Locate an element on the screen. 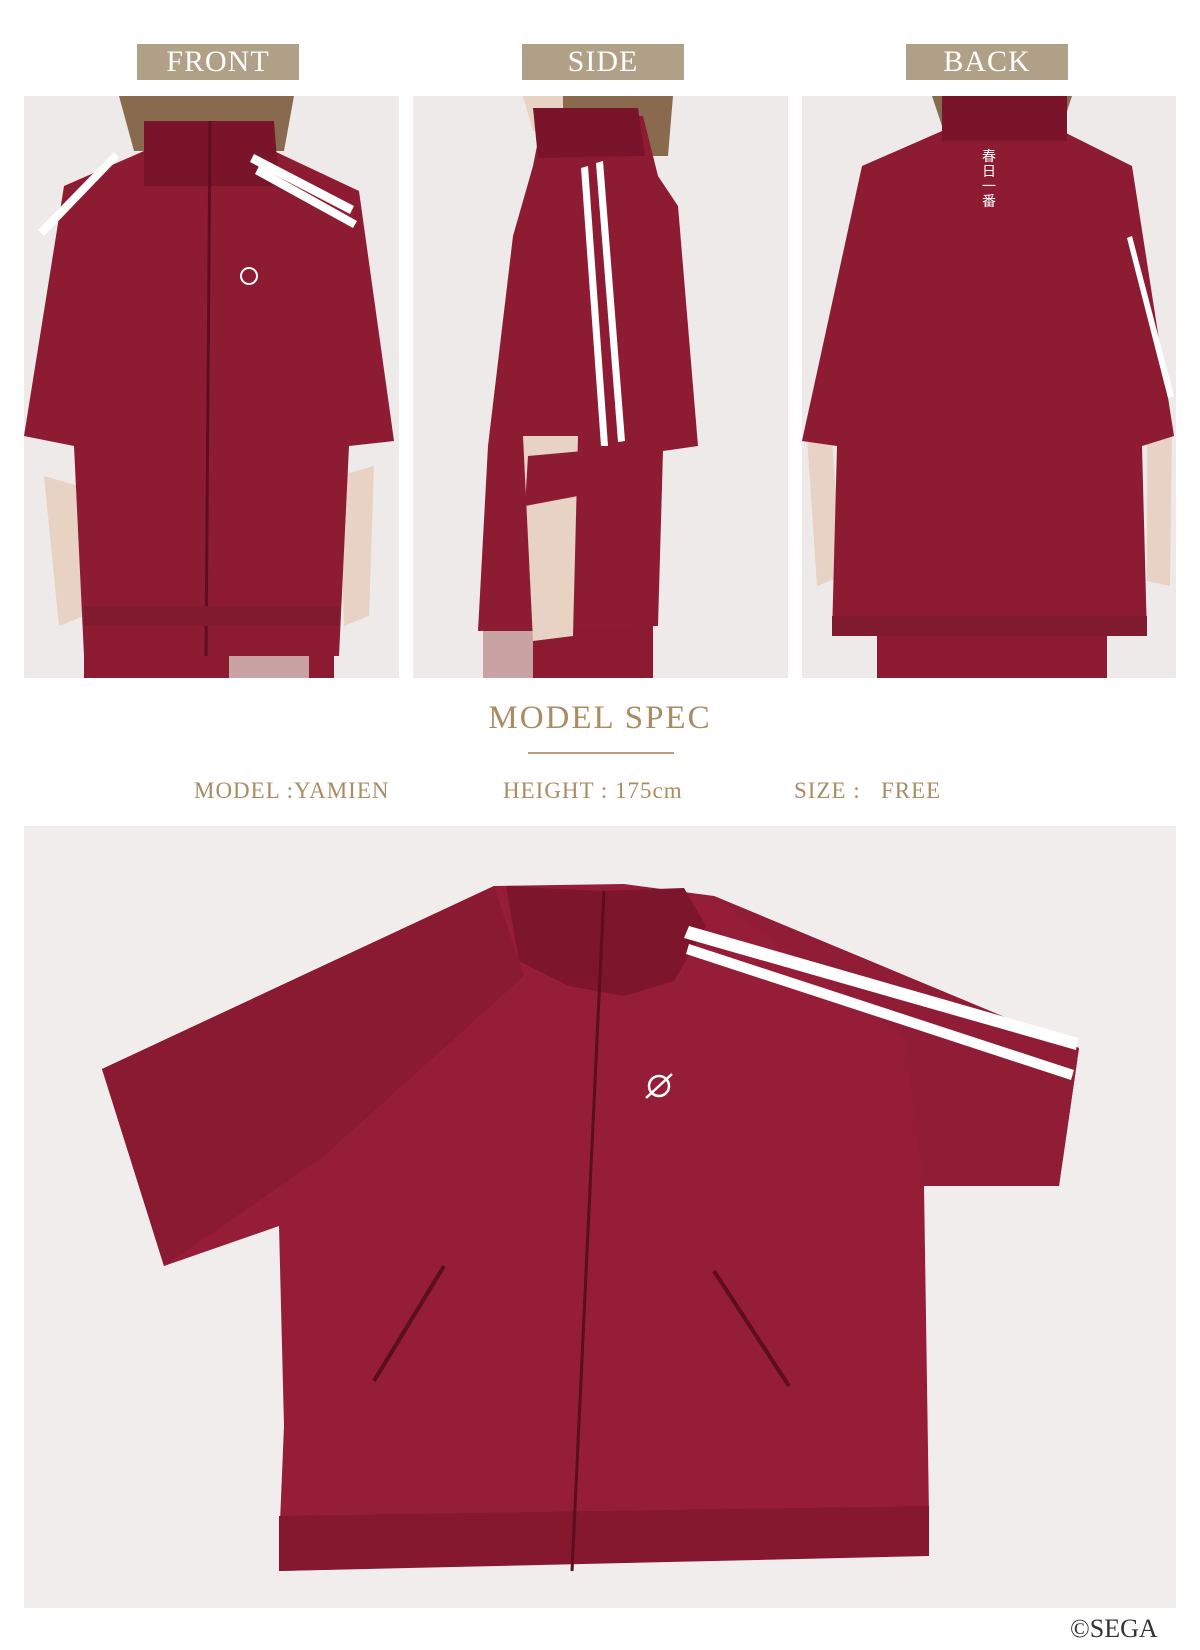 This screenshot has width=1200, height=1650. front-view-label: FRONT is located at coordinates (218, 62).